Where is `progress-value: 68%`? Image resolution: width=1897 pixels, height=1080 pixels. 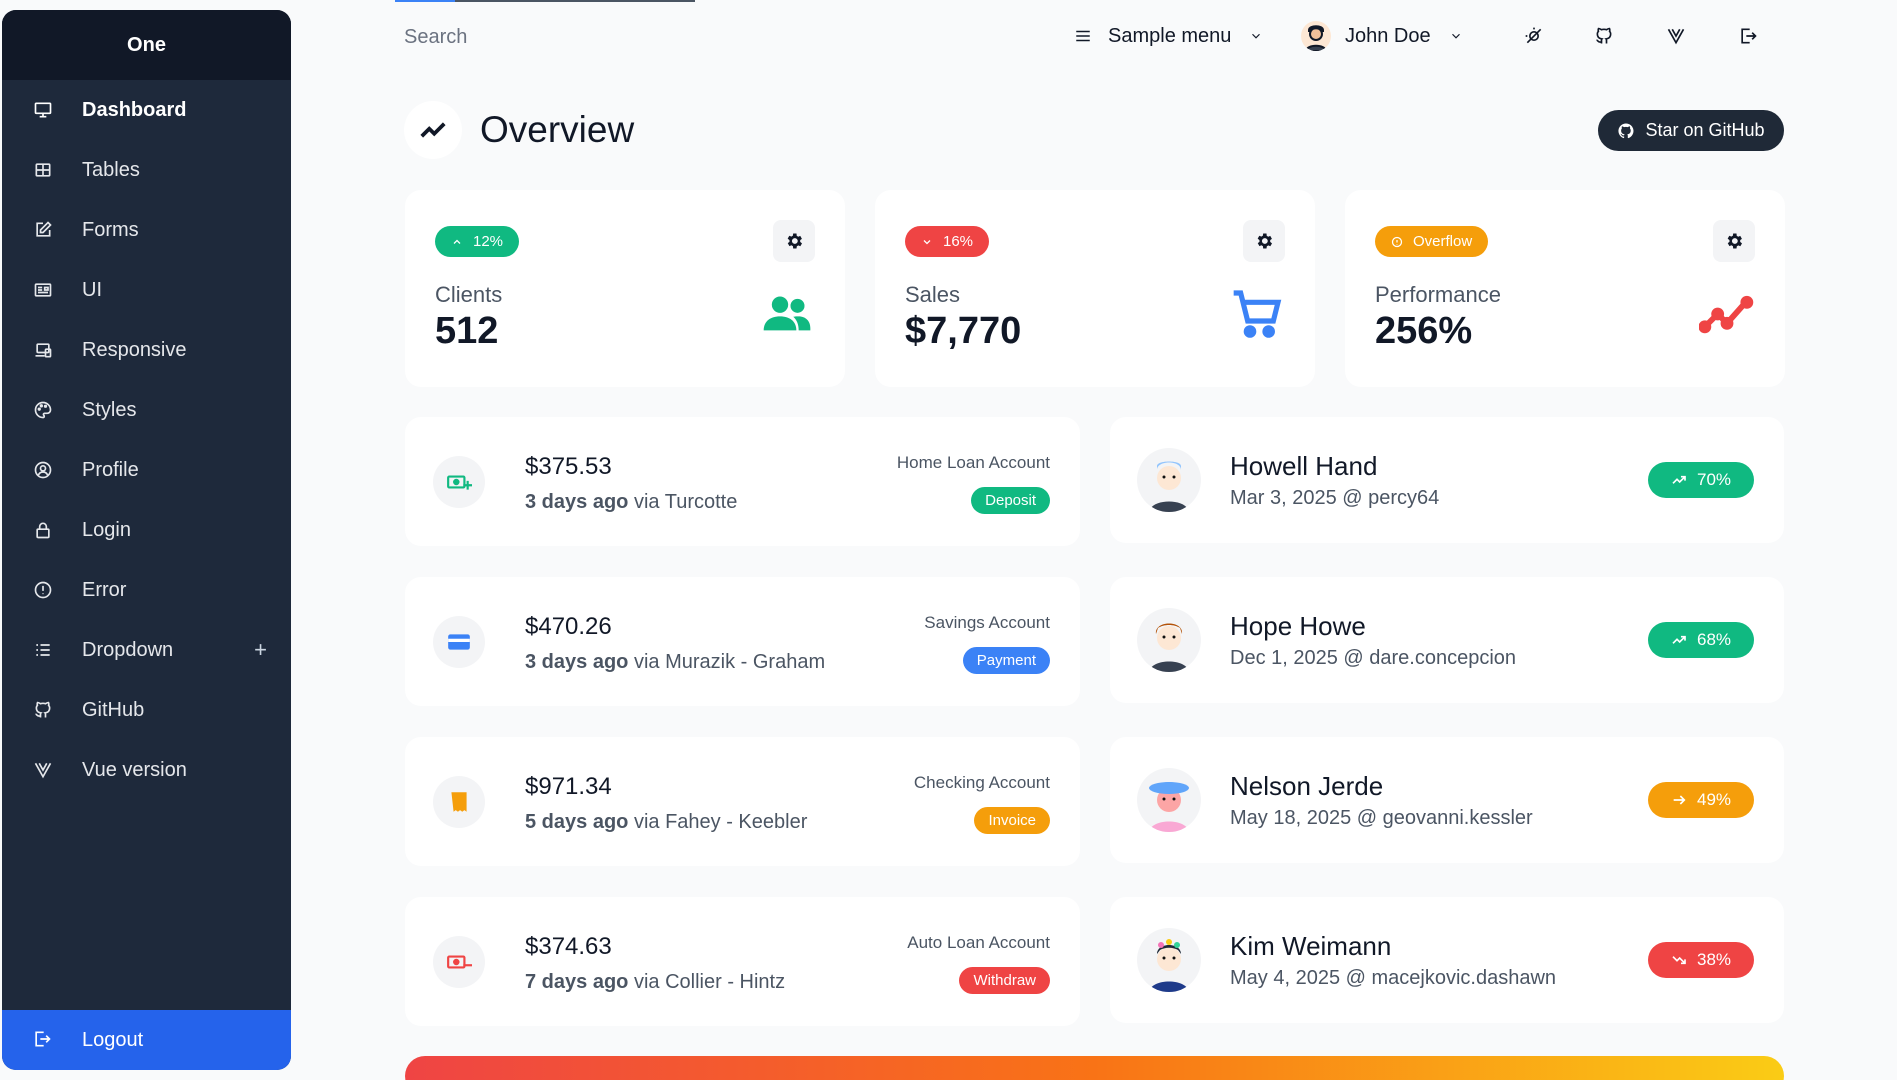
progress-value: 68% is located at coordinates (1714, 639).